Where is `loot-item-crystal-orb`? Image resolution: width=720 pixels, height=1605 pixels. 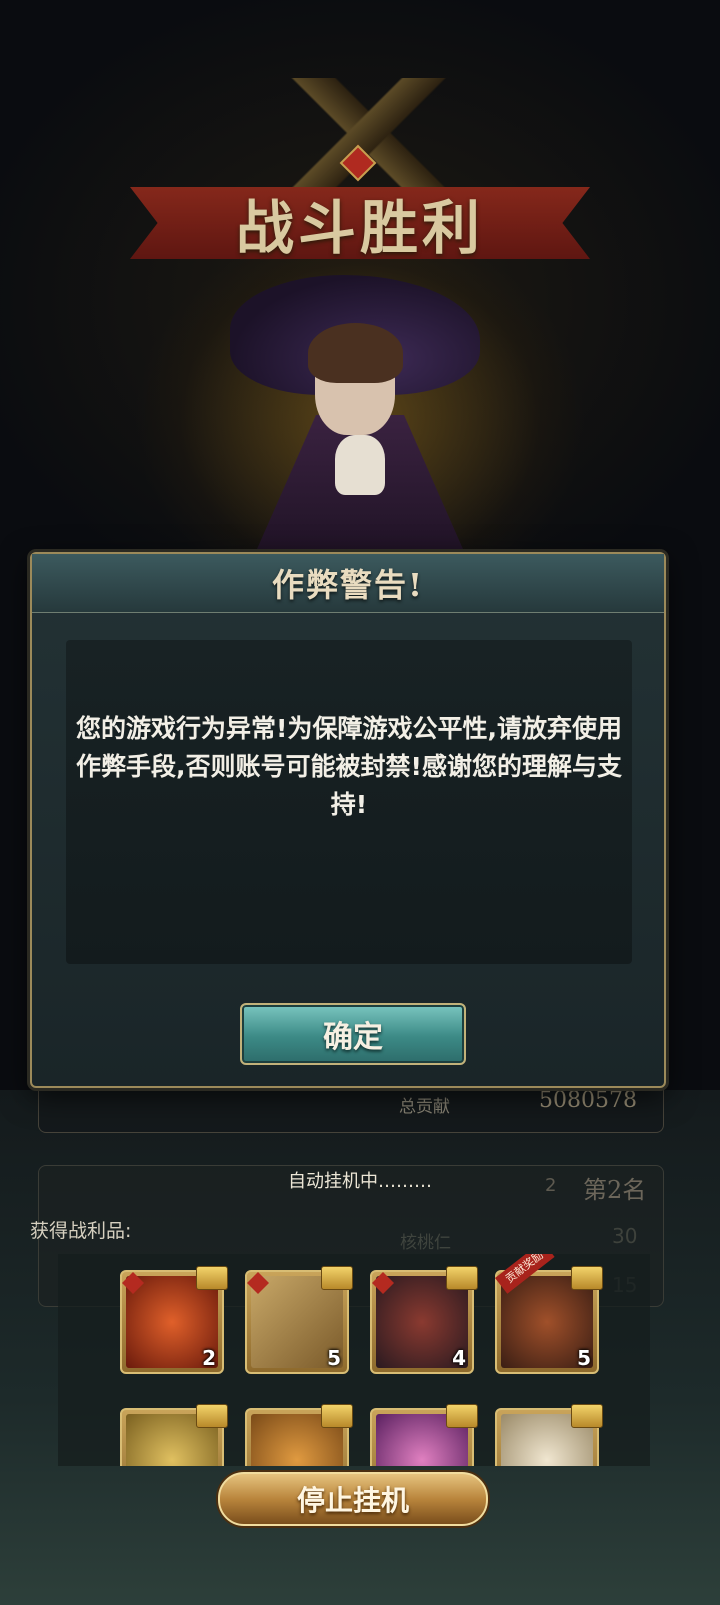 loot-item-crystal-orb is located at coordinates (424, 1435).